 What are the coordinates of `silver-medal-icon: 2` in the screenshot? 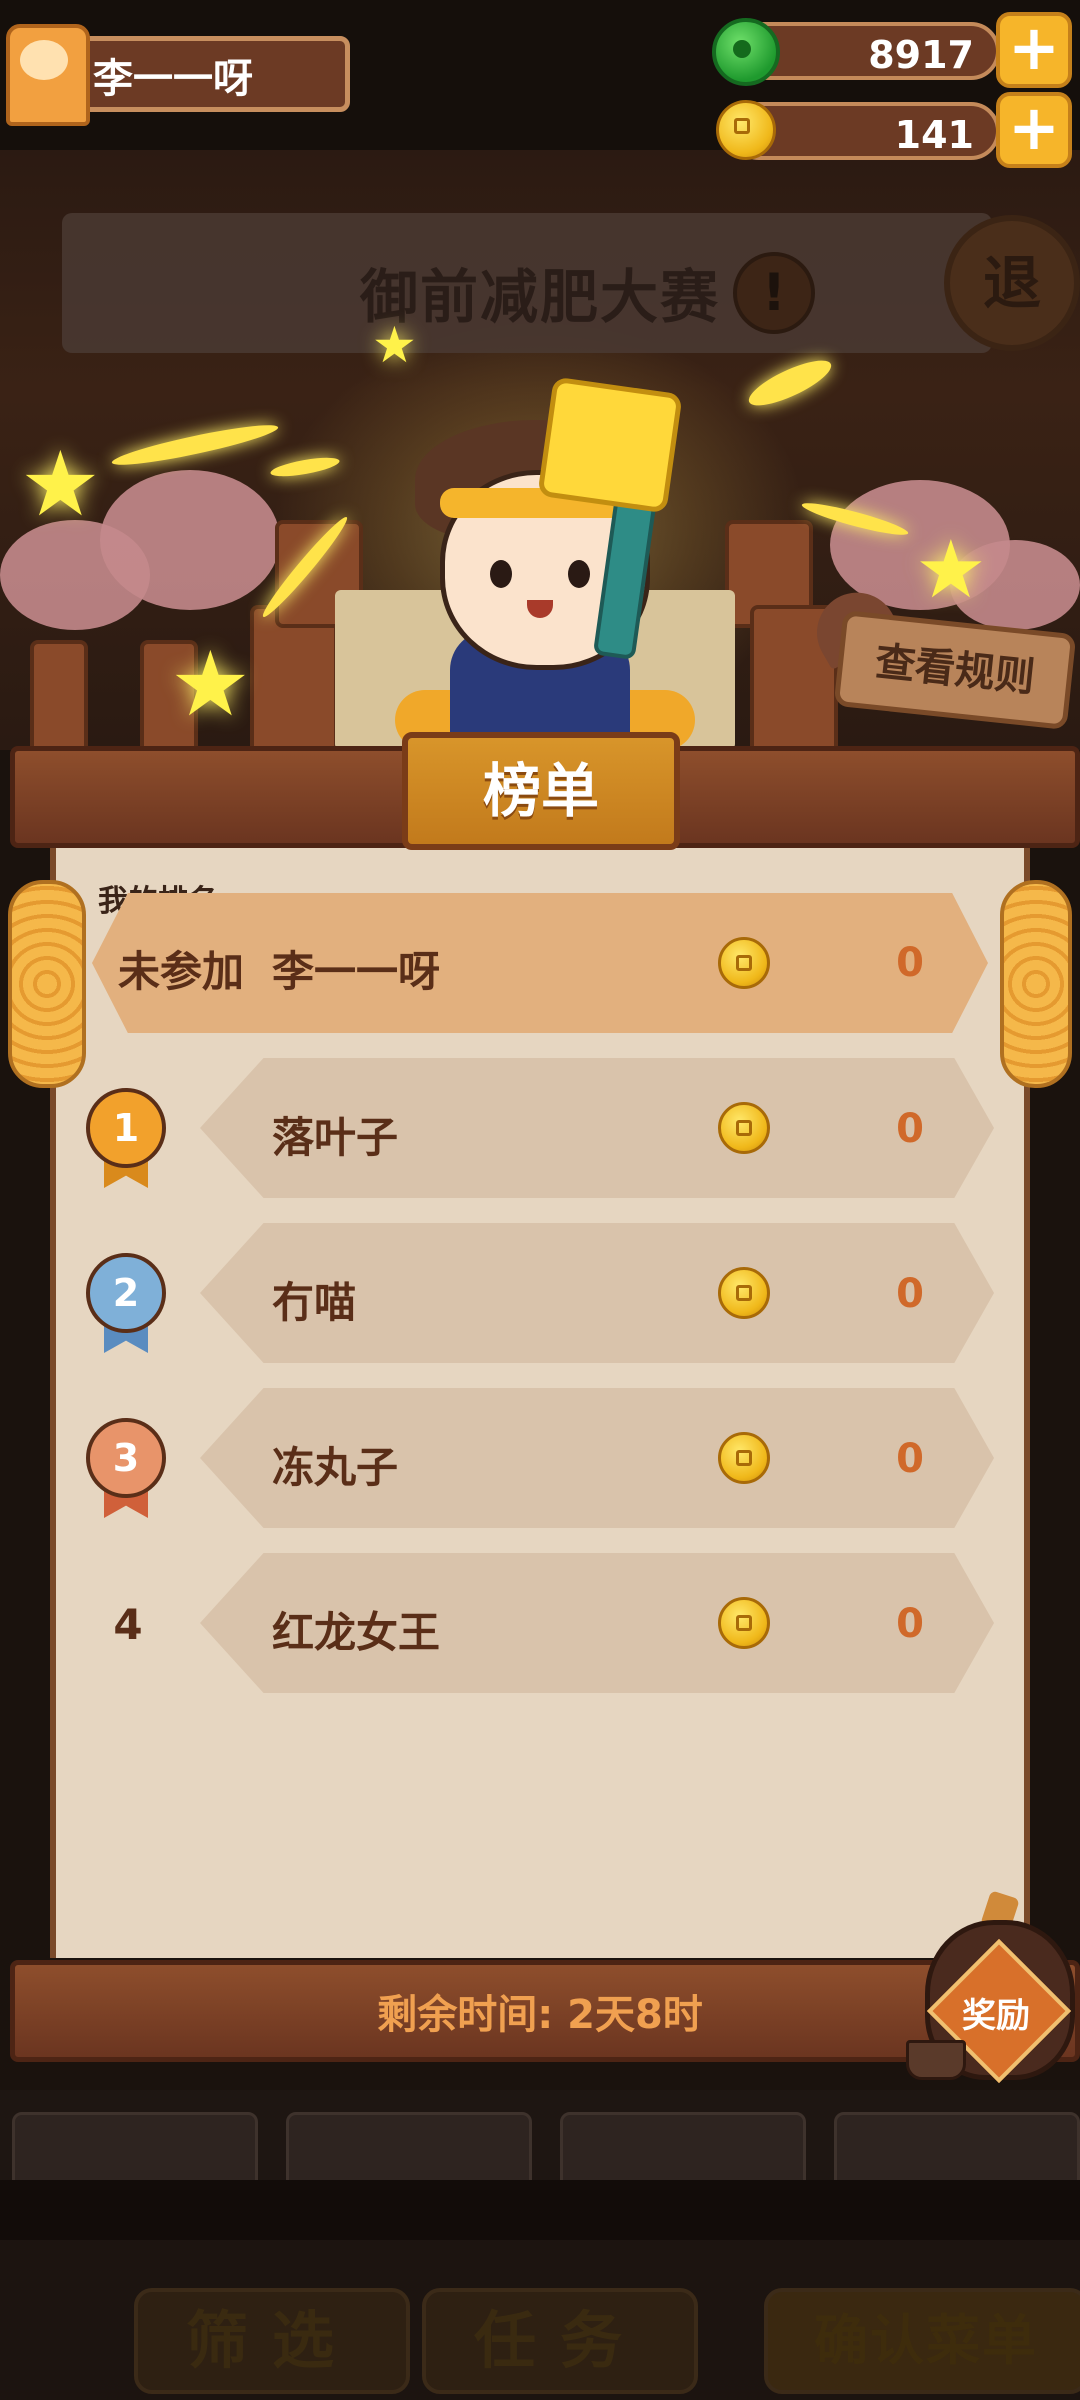 It's located at (126, 1303).